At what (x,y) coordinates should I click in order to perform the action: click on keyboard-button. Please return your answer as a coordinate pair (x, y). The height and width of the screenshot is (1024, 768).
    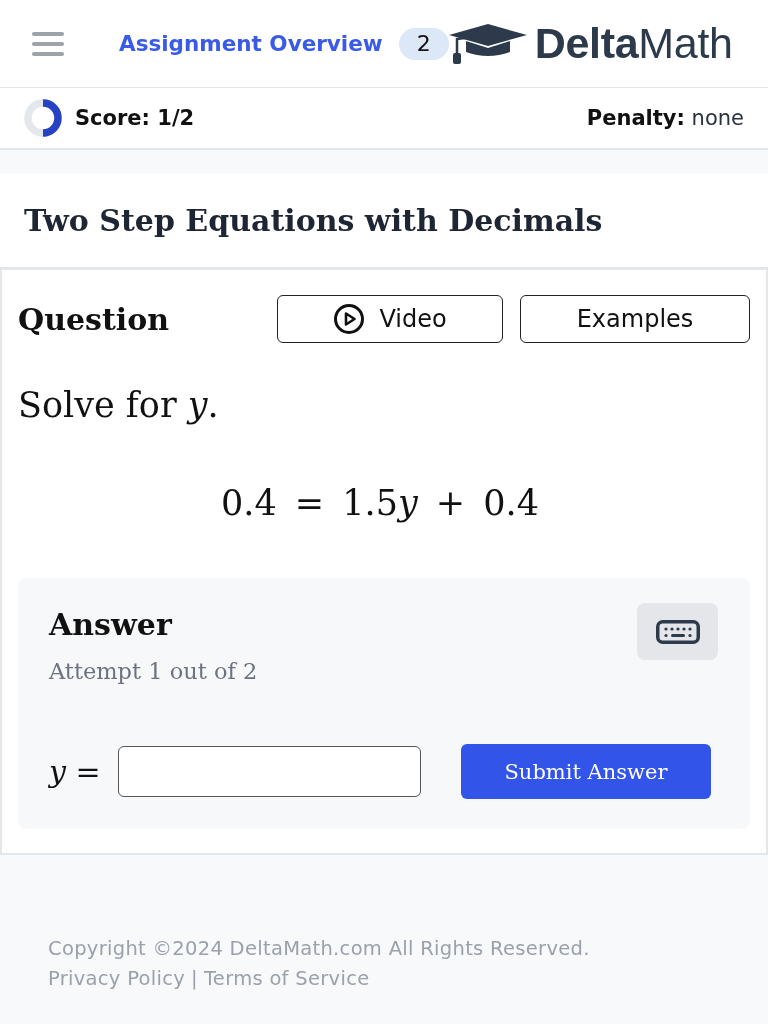
    Looking at the image, I should click on (677, 631).